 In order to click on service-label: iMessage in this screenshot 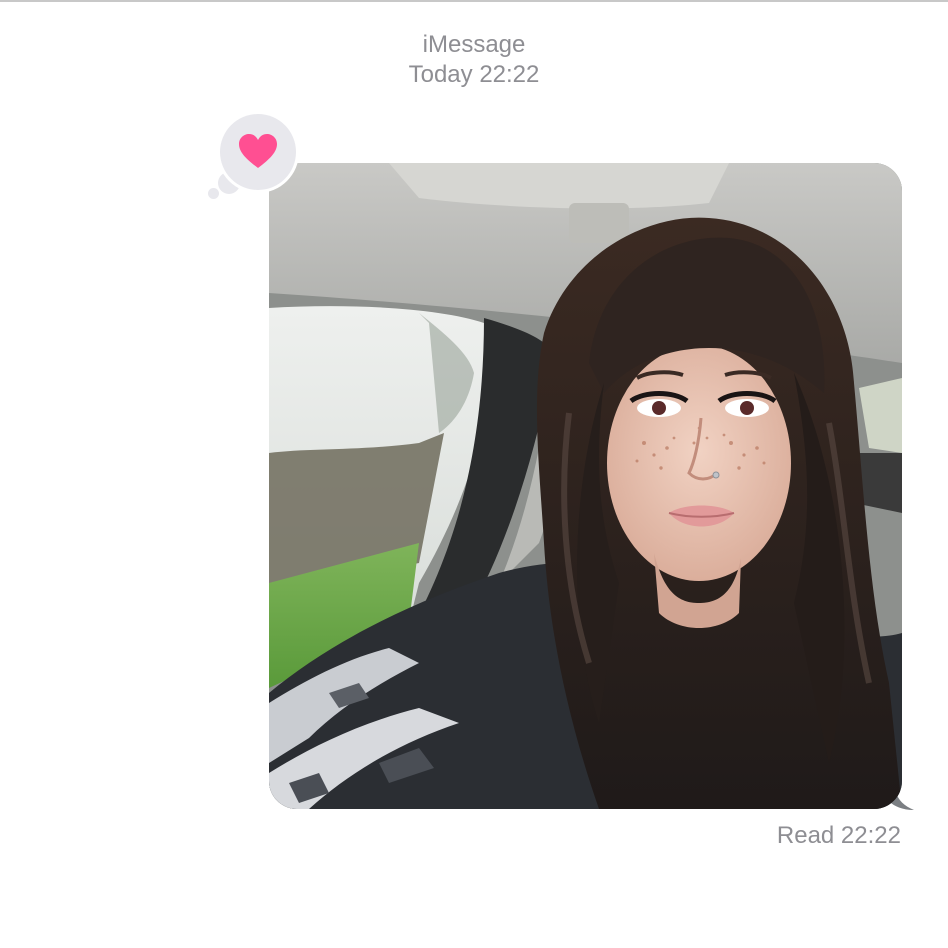, I will do `click(474, 44)`.